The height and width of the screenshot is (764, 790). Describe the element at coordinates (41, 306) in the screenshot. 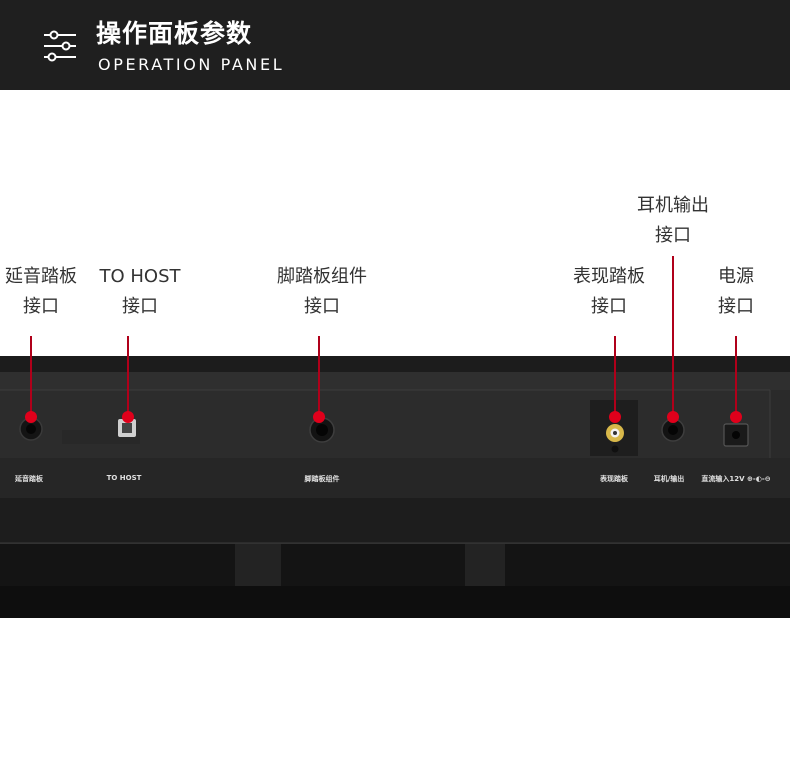

I see `callout-sustain-line2: 接口` at that location.